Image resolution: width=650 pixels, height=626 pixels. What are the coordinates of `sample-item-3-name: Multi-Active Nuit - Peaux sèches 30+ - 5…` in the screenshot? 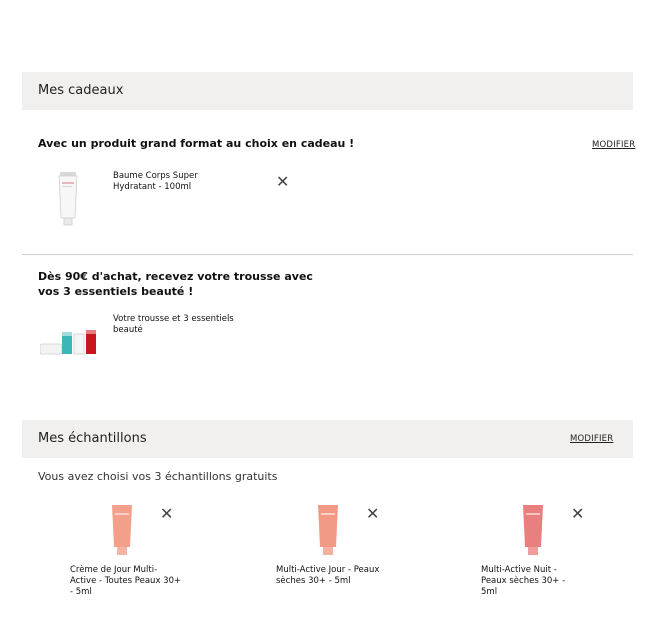 It's located at (523, 581).